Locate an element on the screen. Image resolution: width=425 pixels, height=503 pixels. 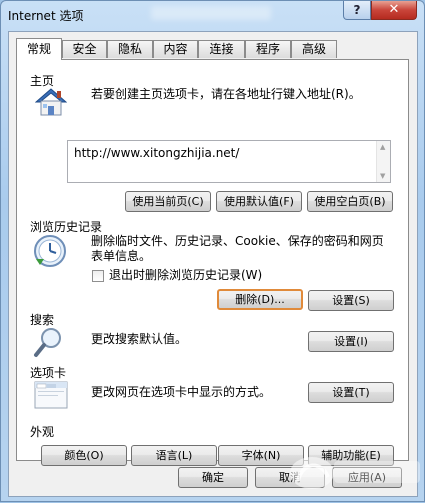
delete-on-exit-checkbox is located at coordinates (98, 276).